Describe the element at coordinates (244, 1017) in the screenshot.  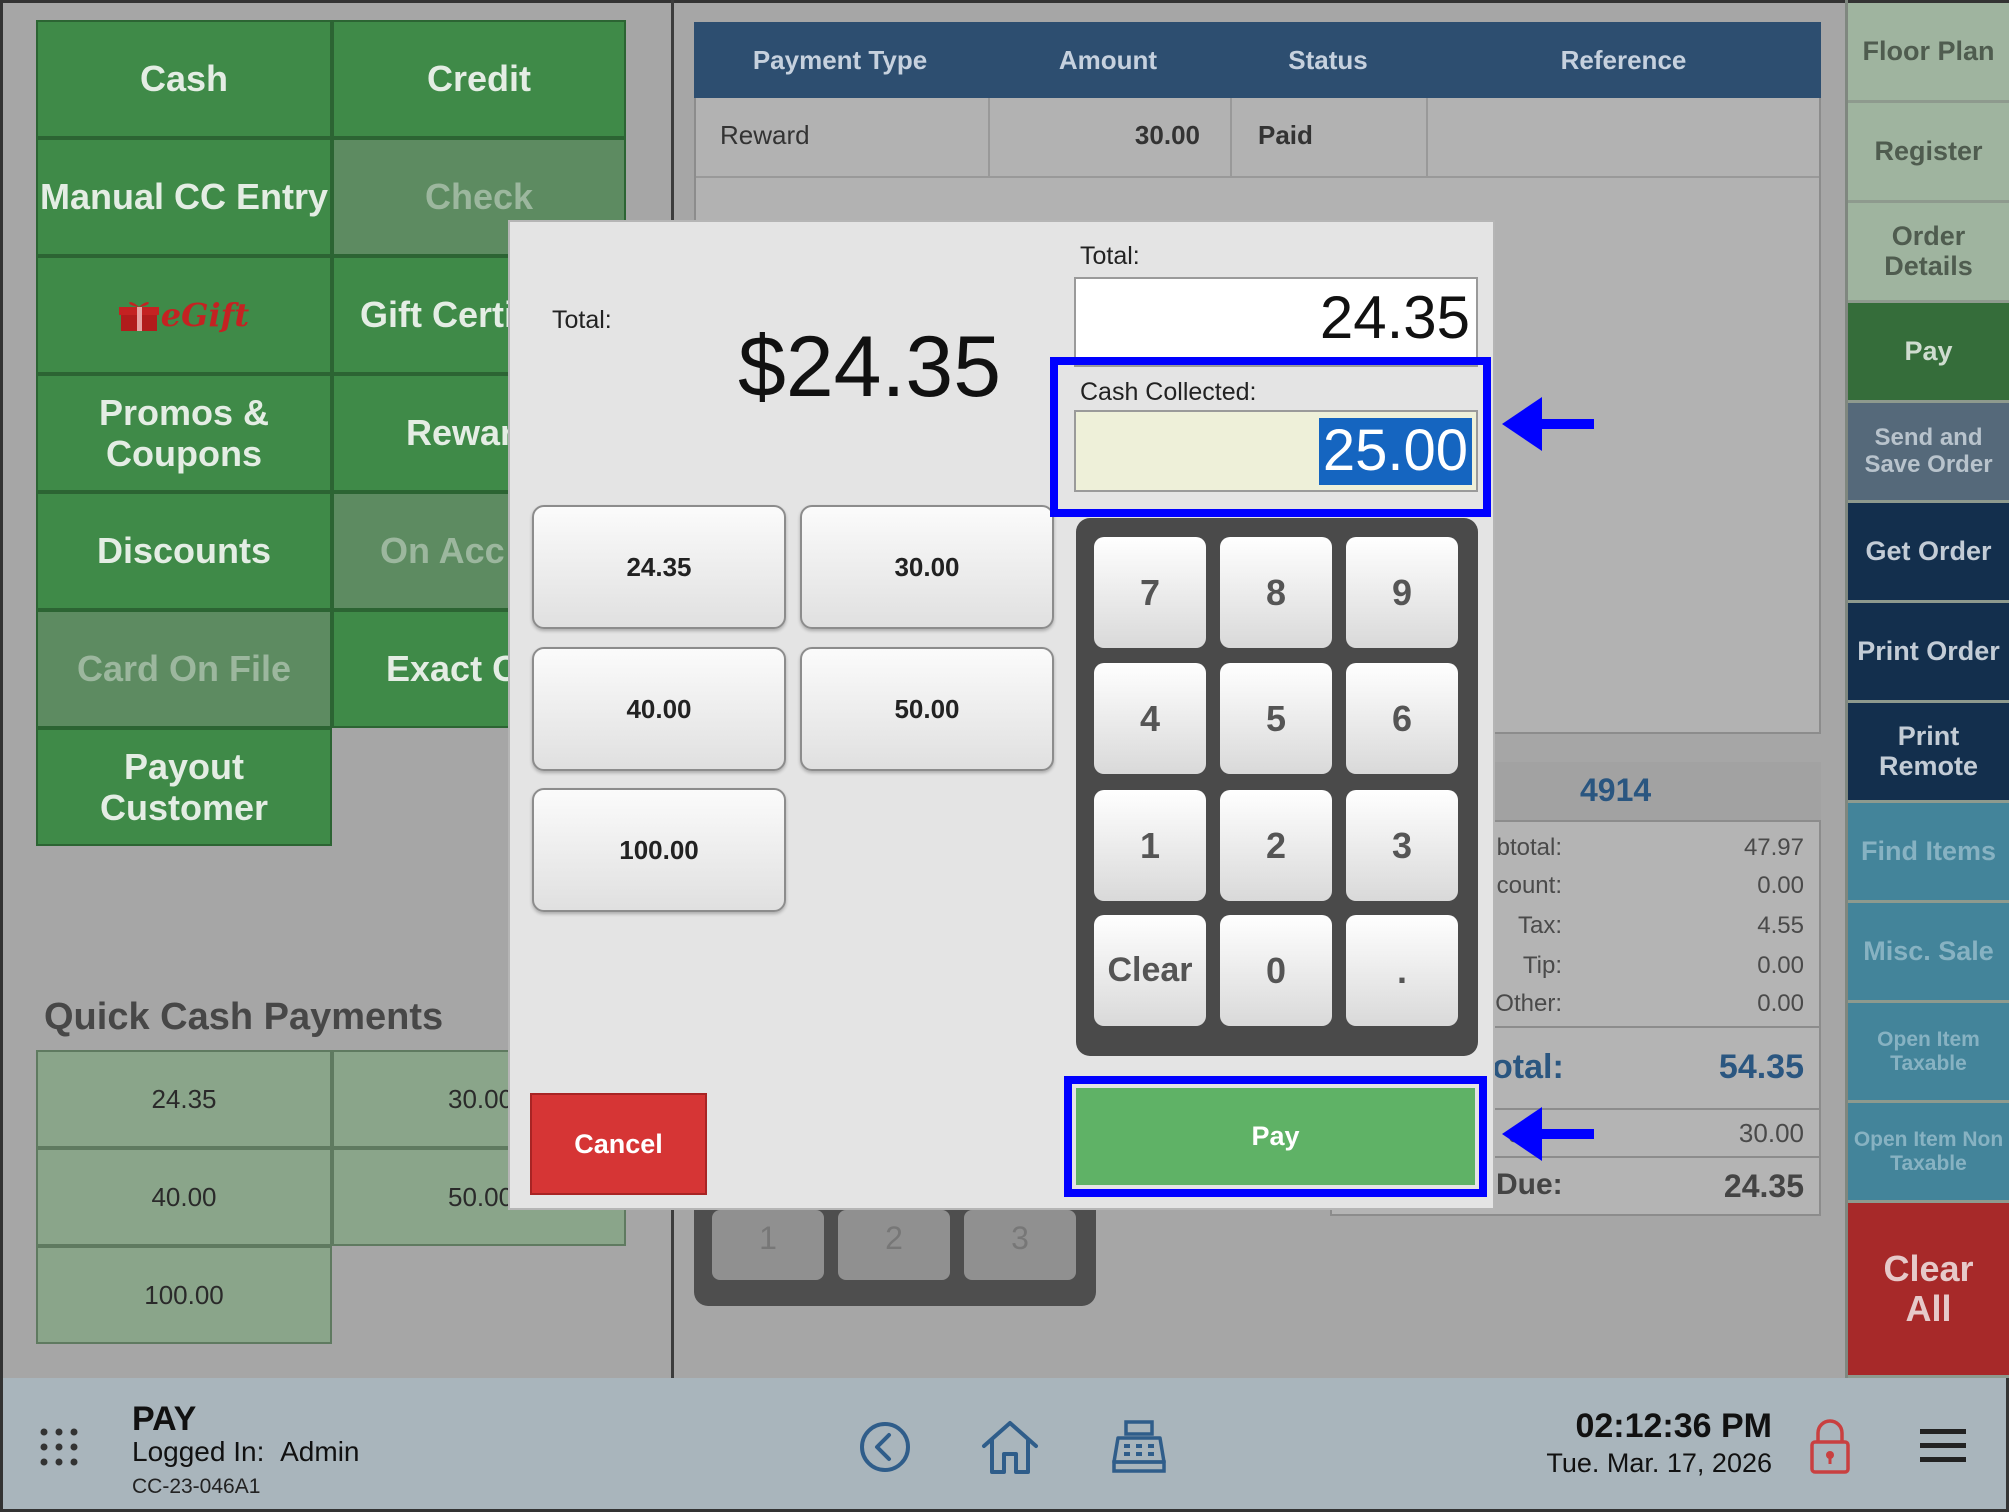
I see `quick-cash-title: Quick Cash Payments` at that location.